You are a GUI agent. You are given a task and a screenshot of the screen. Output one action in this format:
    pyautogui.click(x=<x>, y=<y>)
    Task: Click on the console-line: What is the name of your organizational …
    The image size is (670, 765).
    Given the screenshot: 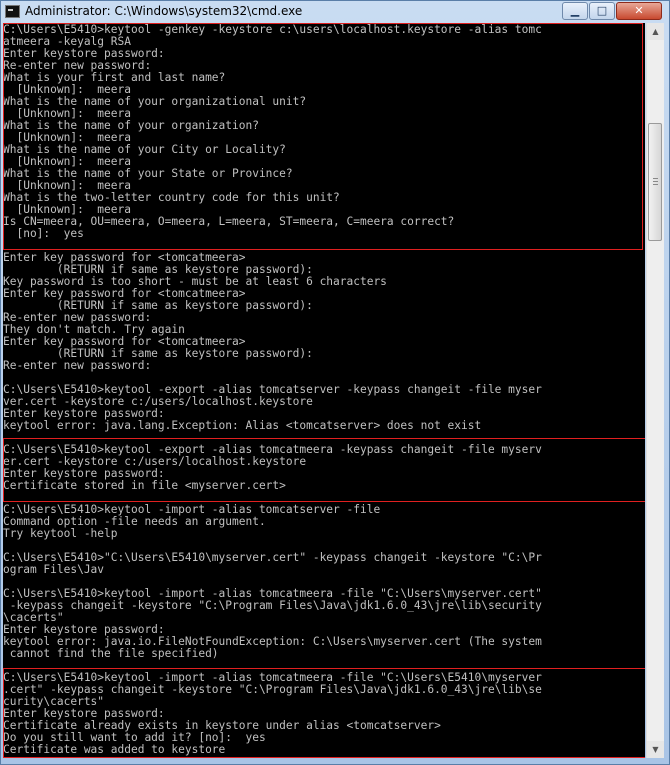 What is the action you would take?
    pyautogui.click(x=155, y=102)
    